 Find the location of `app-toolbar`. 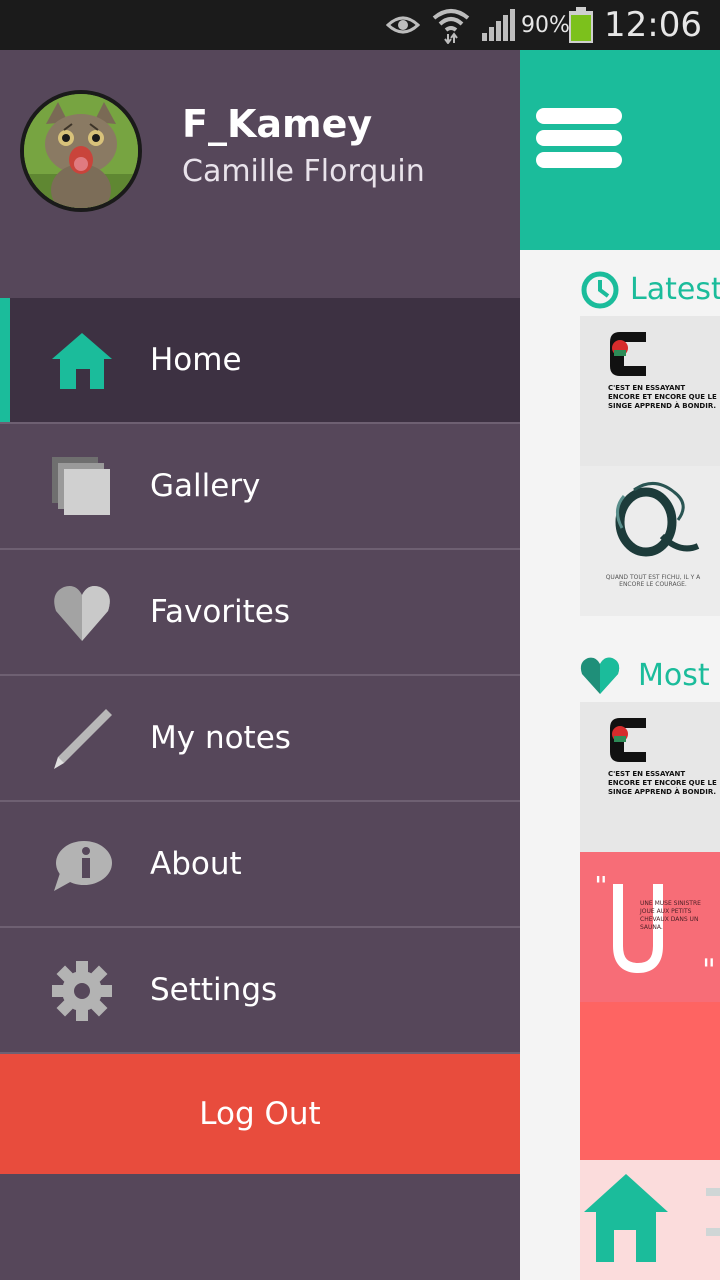

app-toolbar is located at coordinates (620, 150).